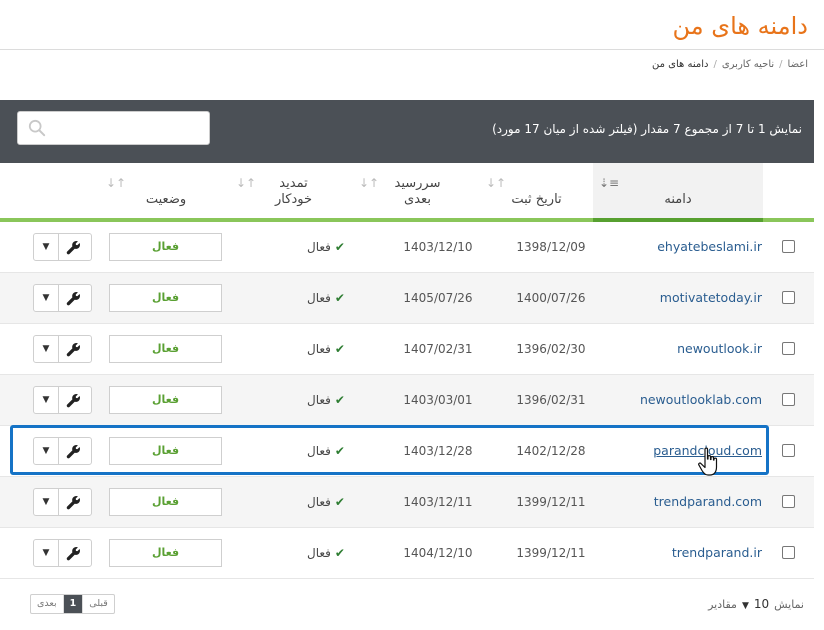 The width and height of the screenshot is (824, 630). Describe the element at coordinates (798, 64) in the screenshot. I see `breadcrumb-item-members: اعضا` at that location.